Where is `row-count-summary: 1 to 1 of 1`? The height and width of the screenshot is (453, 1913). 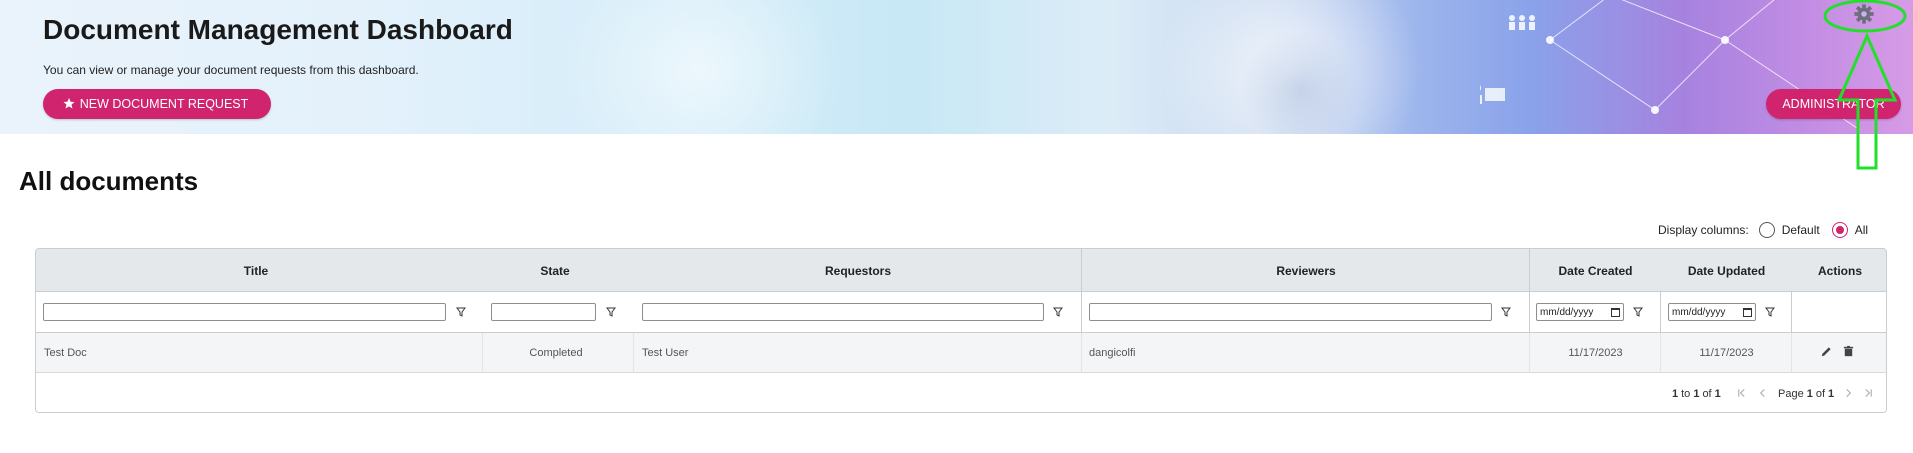 row-count-summary: 1 to 1 of 1 is located at coordinates (1696, 392).